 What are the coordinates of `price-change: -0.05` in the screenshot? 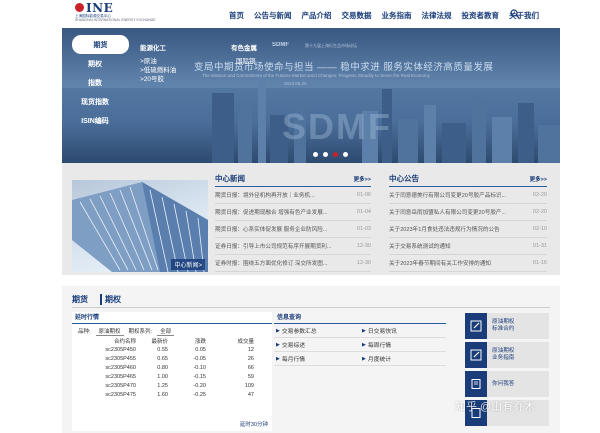 It's located at (199, 358).